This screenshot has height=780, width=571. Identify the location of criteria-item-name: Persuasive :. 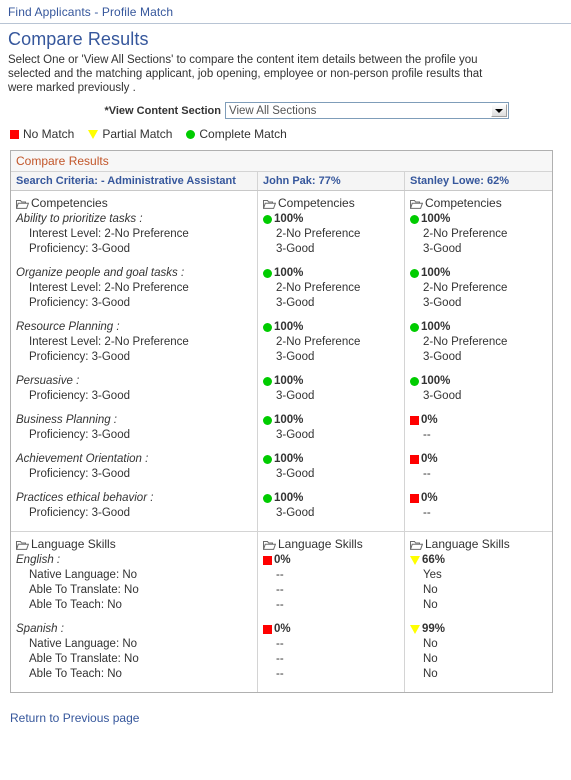
(48, 381).